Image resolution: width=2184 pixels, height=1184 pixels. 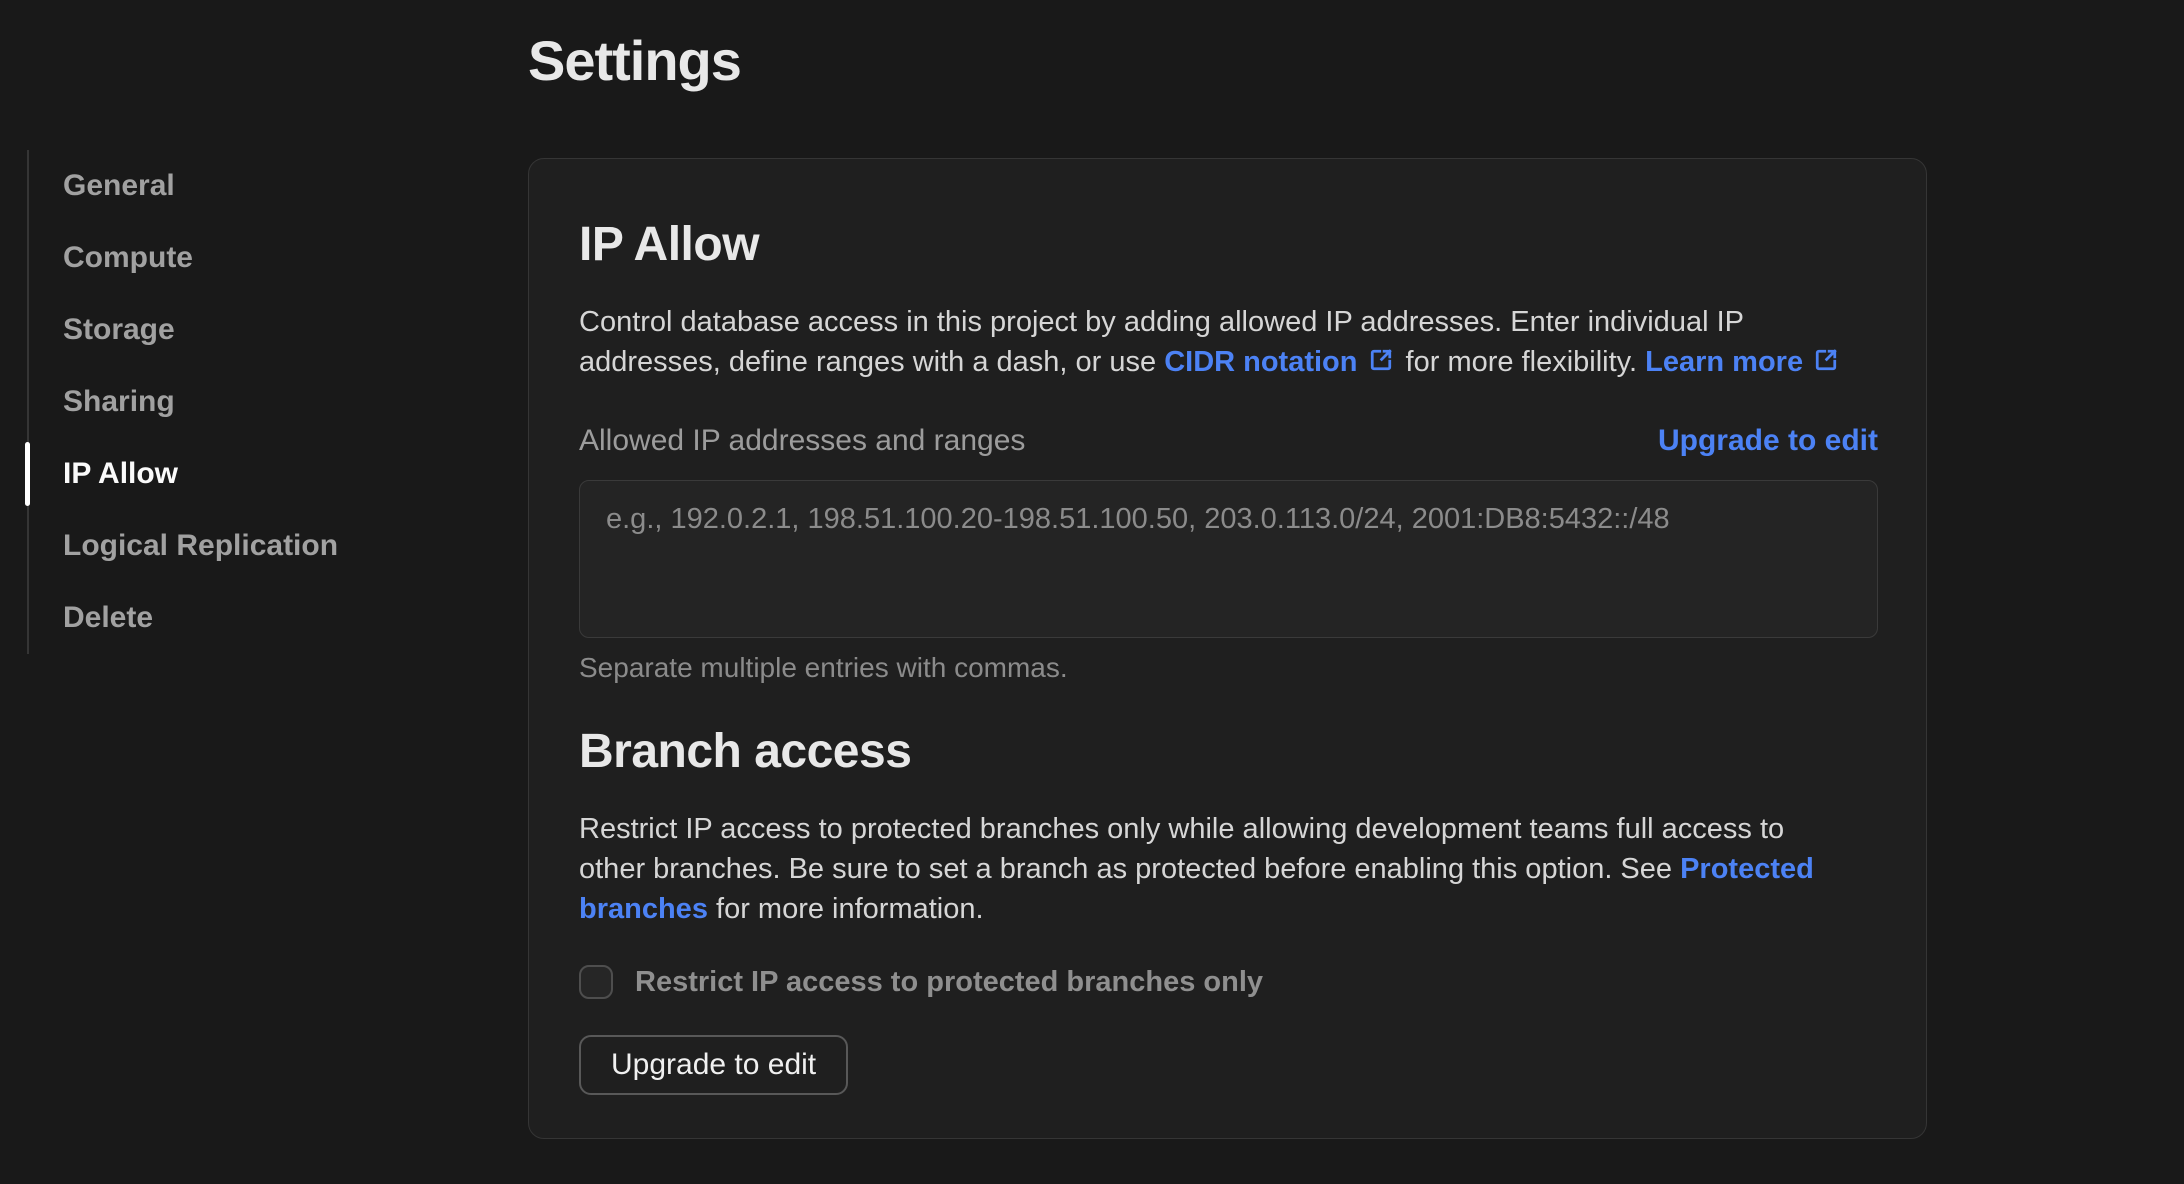 I want to click on sidebar-item-label: Sharing, so click(x=119, y=401).